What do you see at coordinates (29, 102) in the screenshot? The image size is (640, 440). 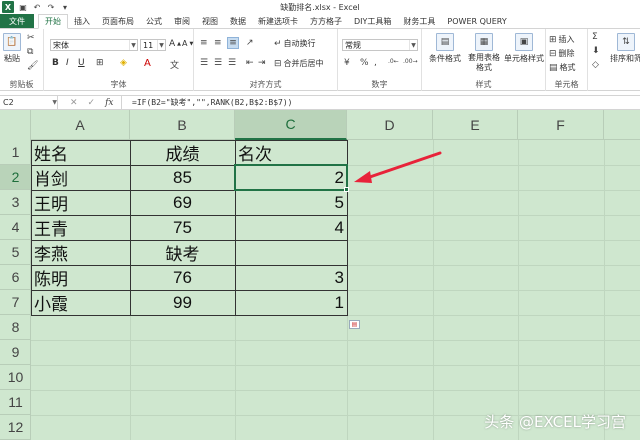 I see `name-box: C2 ▼` at bounding box center [29, 102].